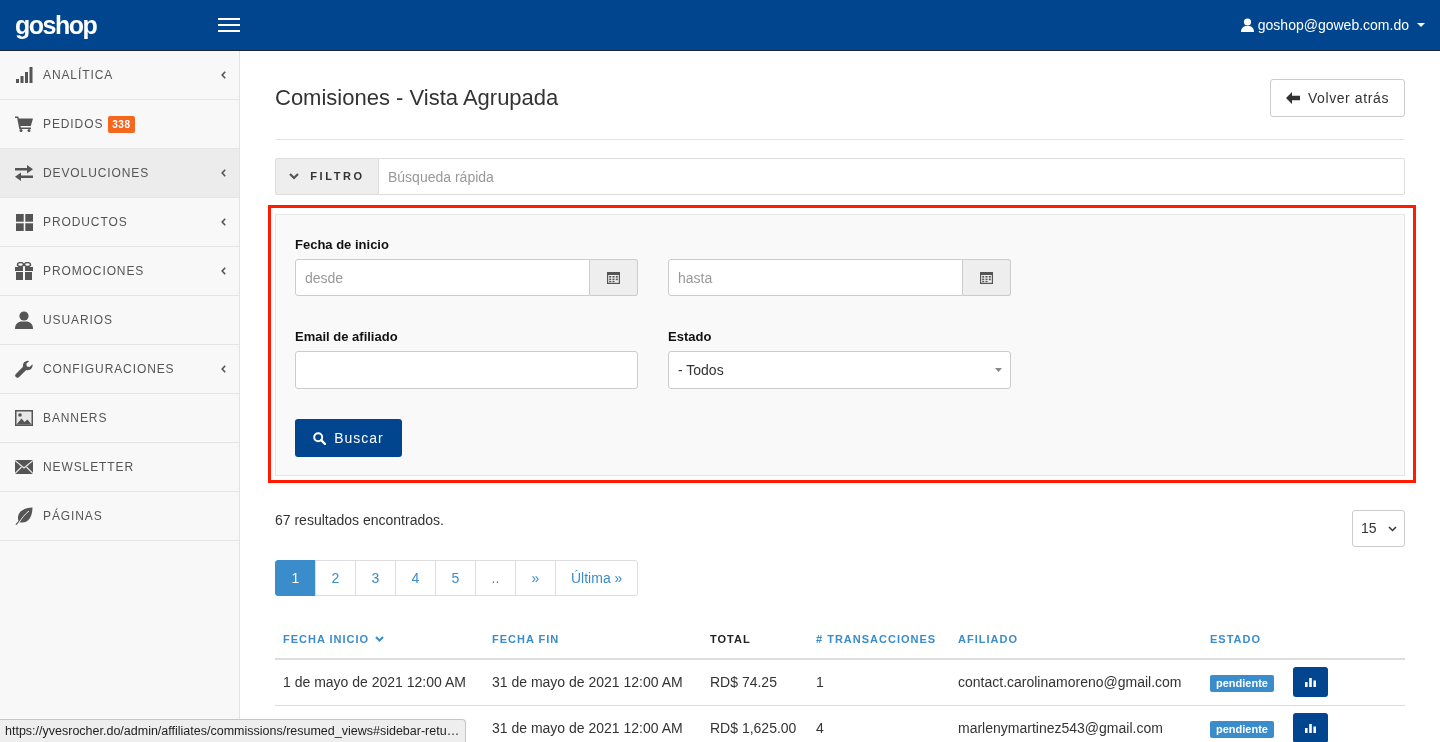 This screenshot has width=1440, height=742. Describe the element at coordinates (119, 222) in the screenshot. I see `sidebar-item: PRODUCTOS` at that location.